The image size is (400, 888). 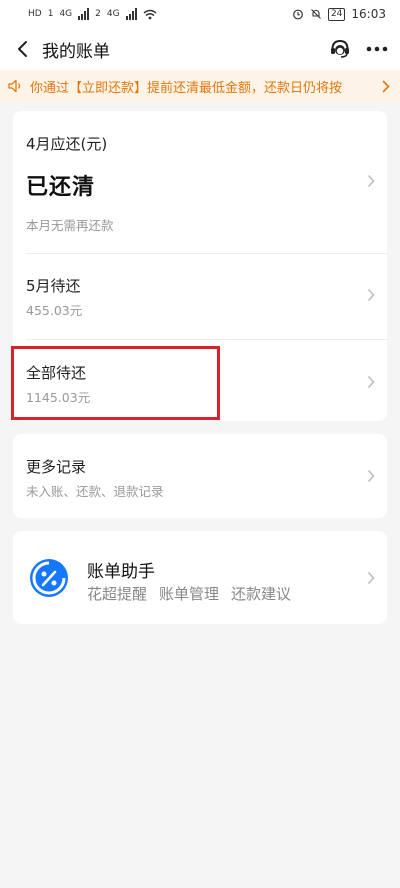 I want to click on more-records-title: 更多记录, so click(x=56, y=467).